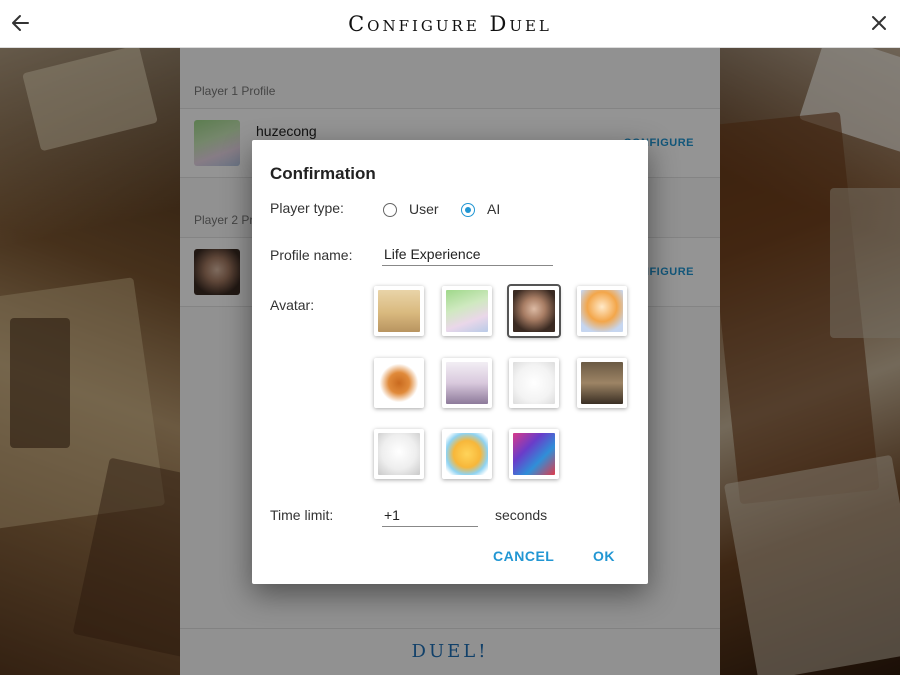 Image resolution: width=900 pixels, height=675 pixels. I want to click on app-bar: Configure Duel, so click(450, 24).